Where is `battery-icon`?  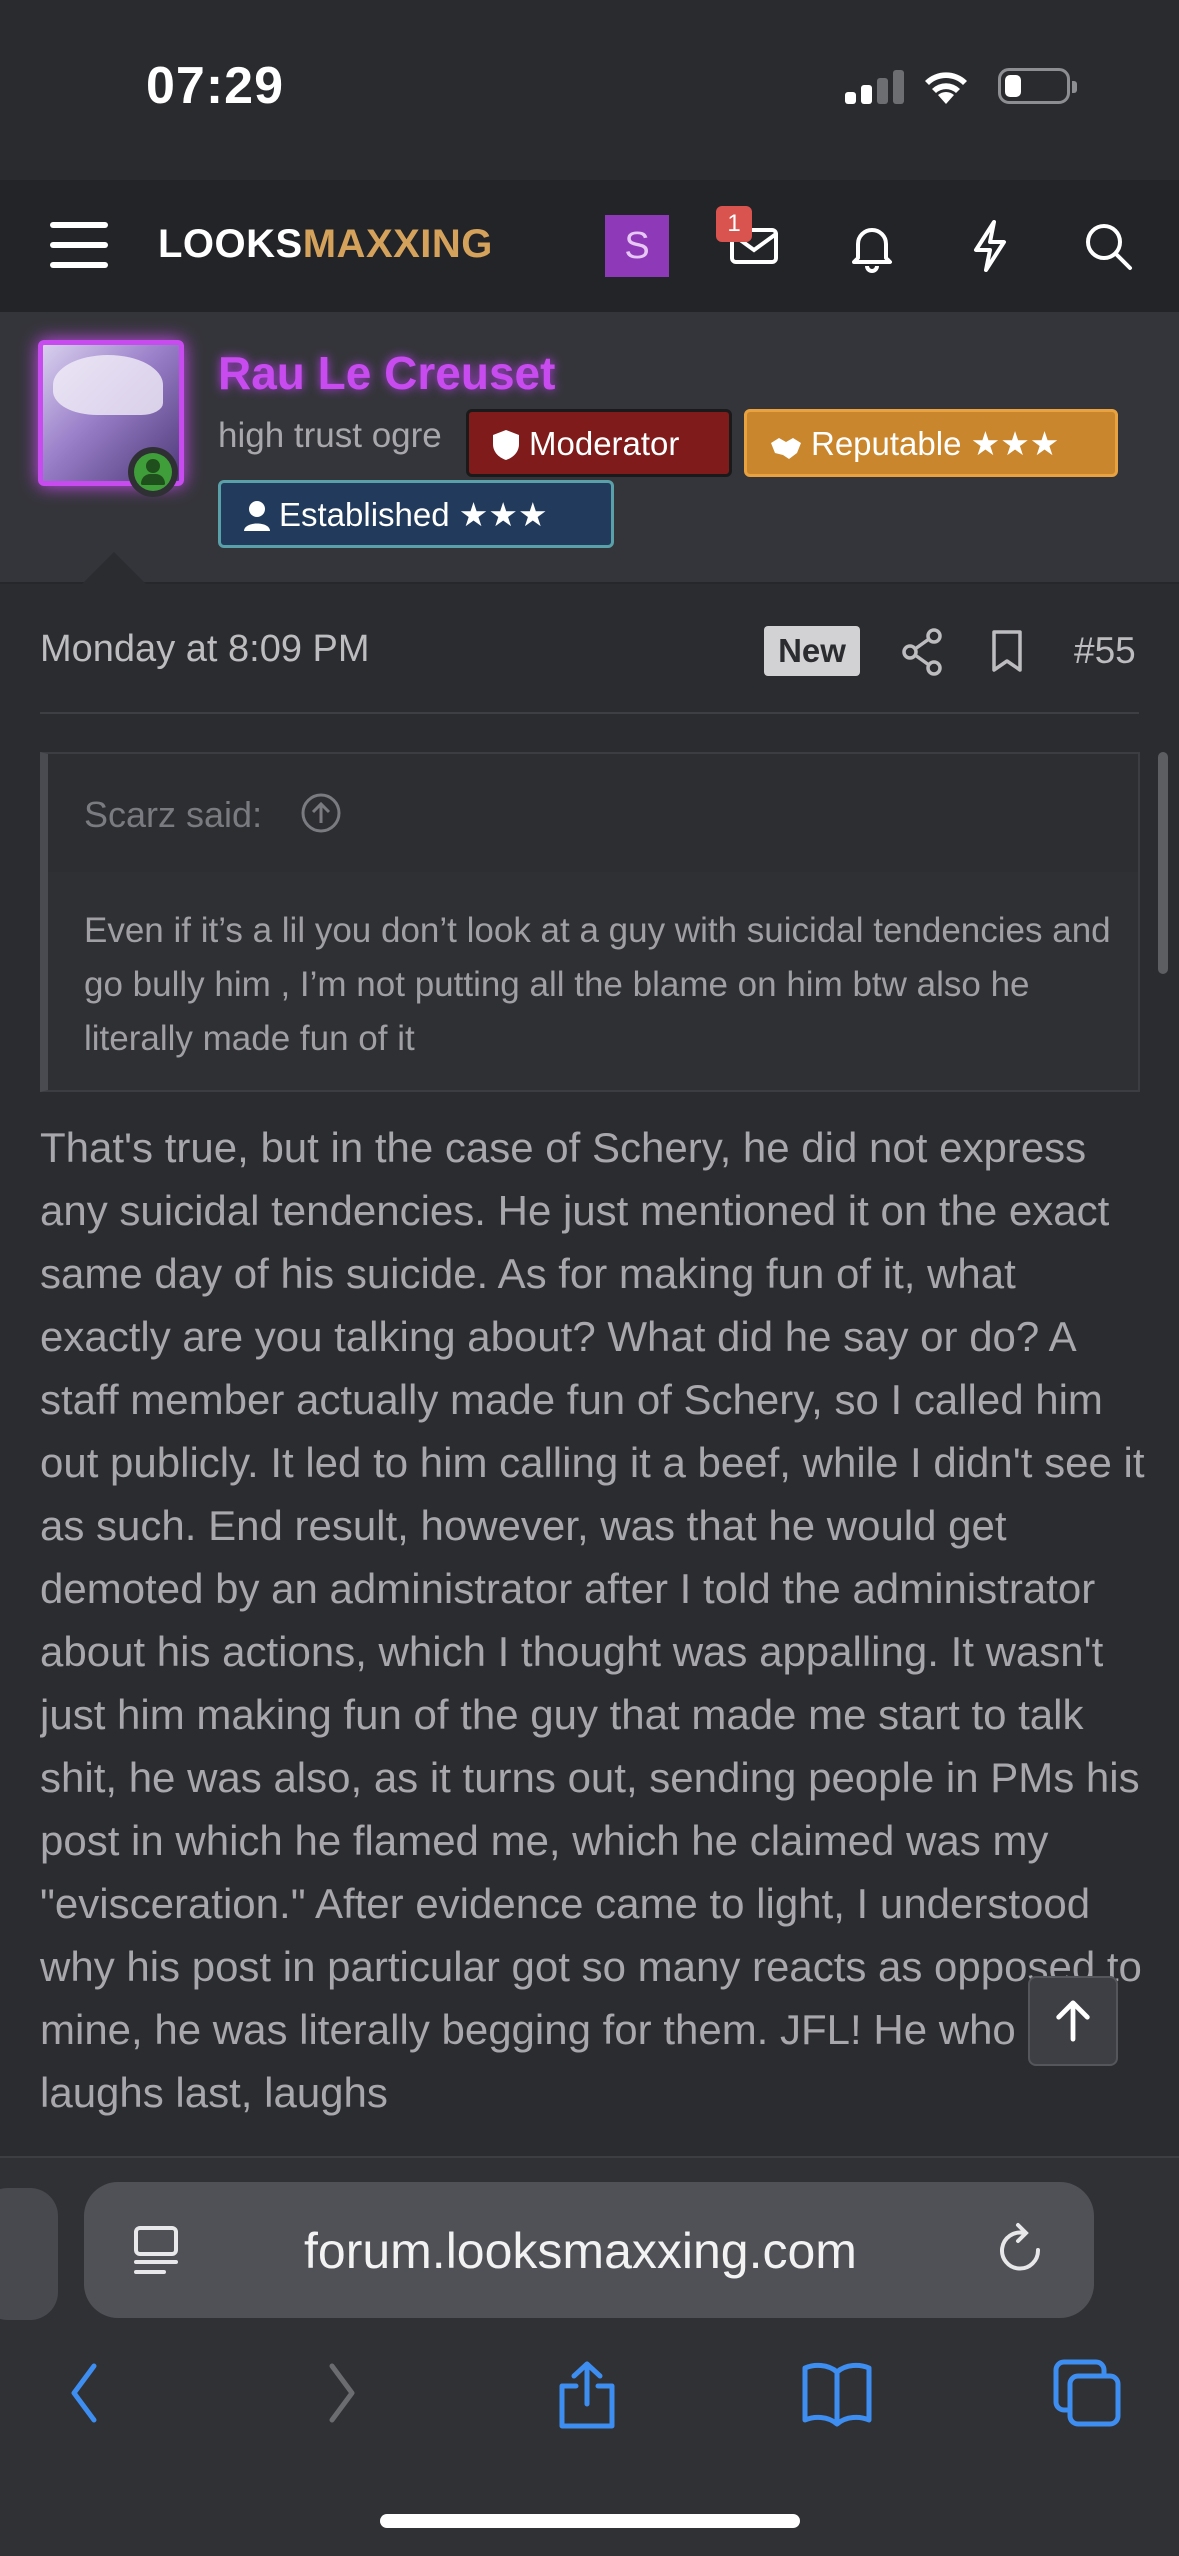
battery-icon is located at coordinates (1037, 86).